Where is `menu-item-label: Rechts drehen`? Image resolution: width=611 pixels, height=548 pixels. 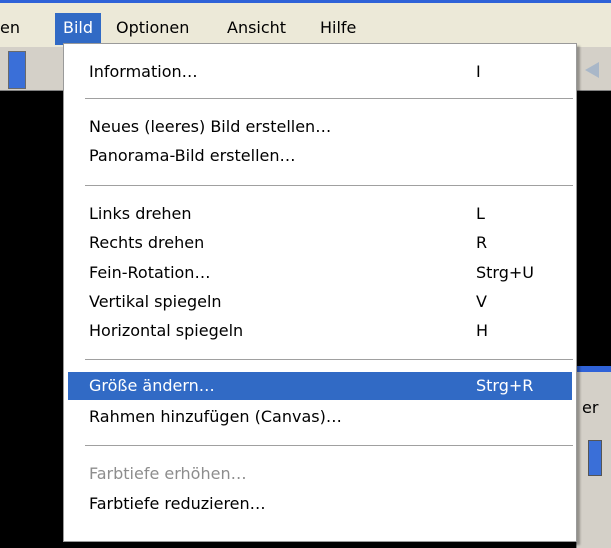
menu-item-label: Rechts drehen is located at coordinates (147, 242).